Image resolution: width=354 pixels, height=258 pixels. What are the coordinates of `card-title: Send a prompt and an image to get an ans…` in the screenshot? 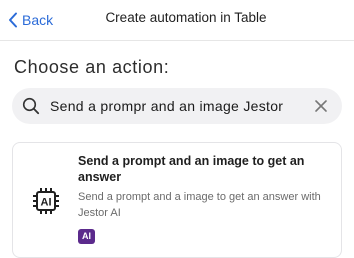 It's located at (191, 169).